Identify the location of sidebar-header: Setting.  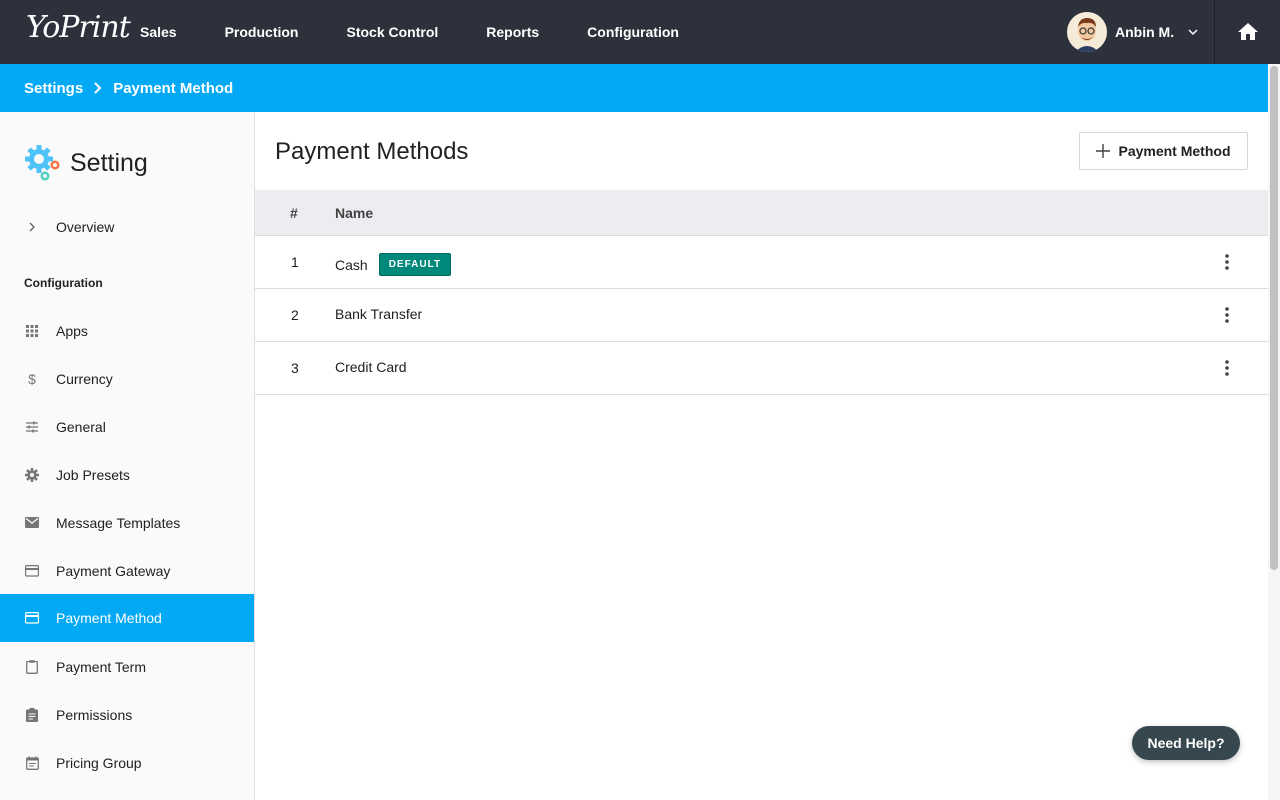
(86, 163).